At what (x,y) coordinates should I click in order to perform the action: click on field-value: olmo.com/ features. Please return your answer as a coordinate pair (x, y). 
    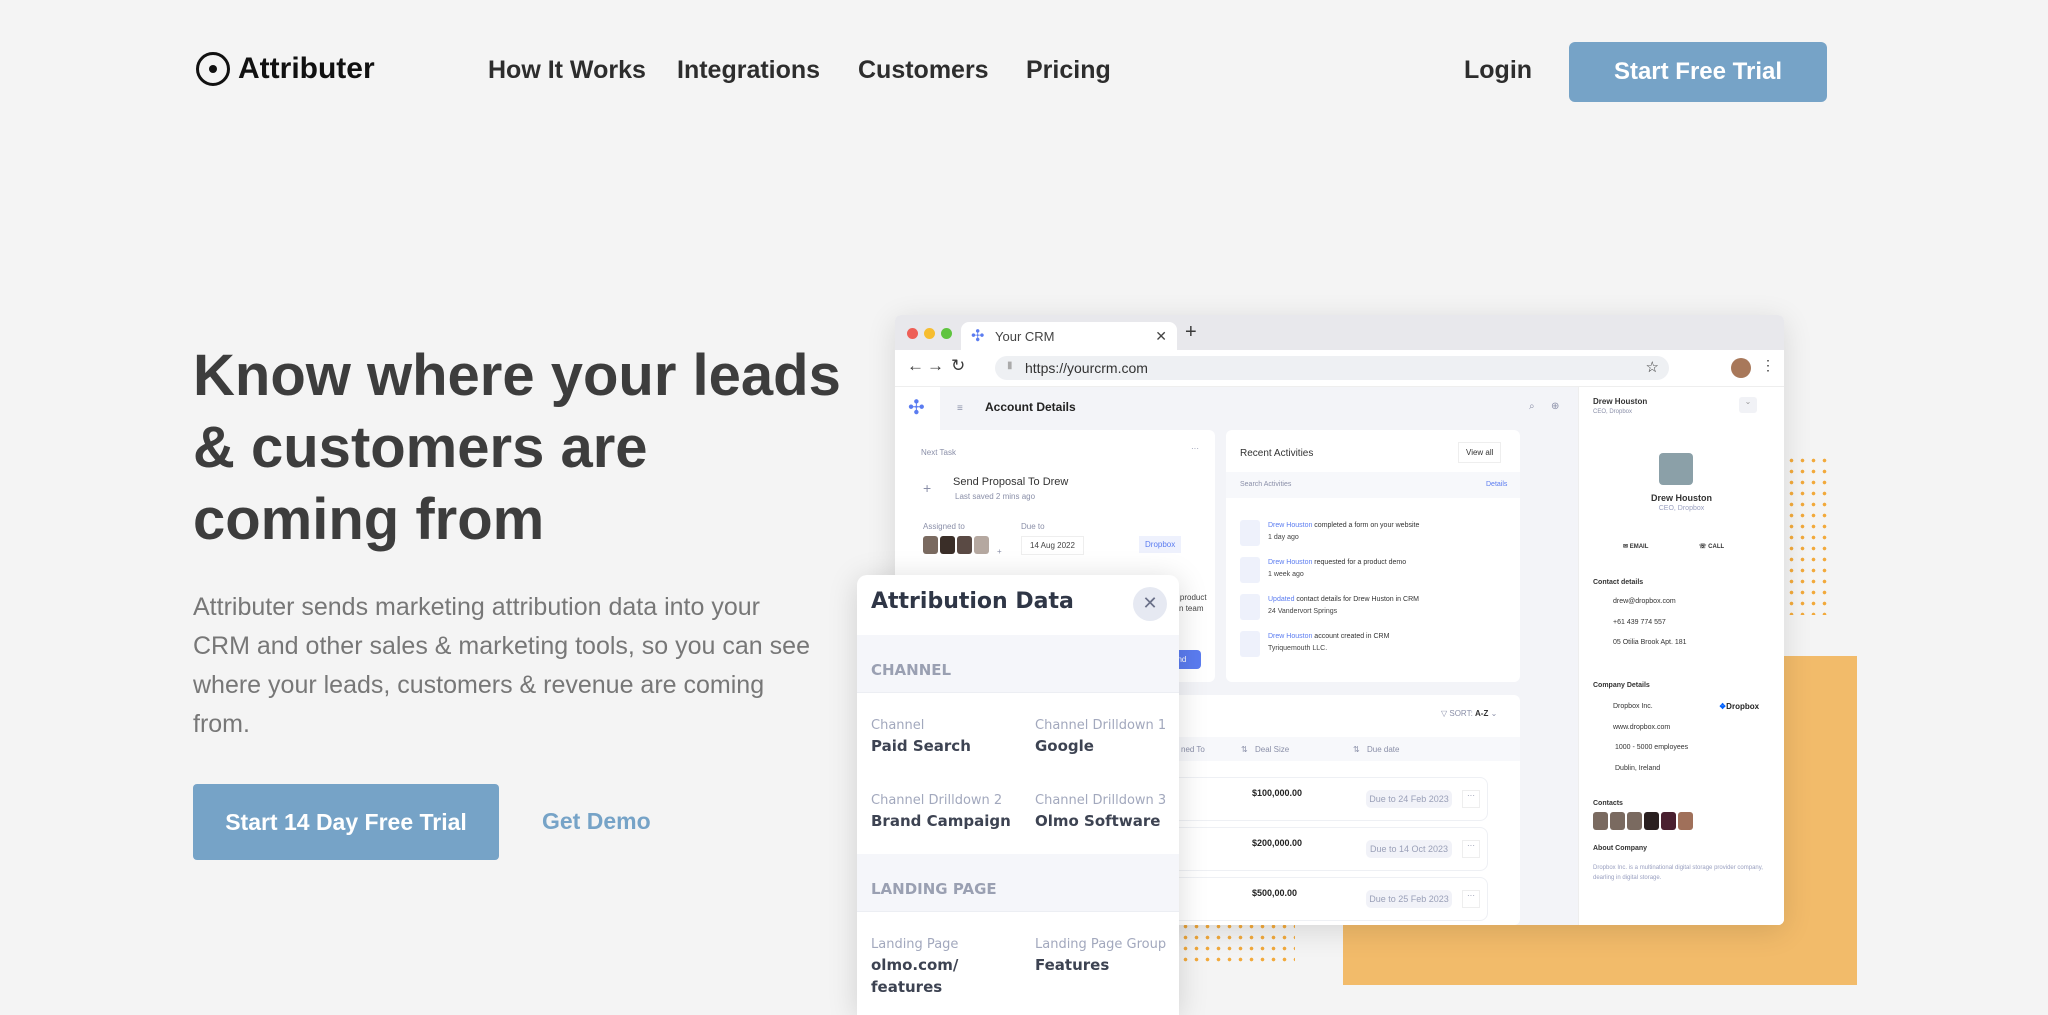
    Looking at the image, I should click on (915, 976).